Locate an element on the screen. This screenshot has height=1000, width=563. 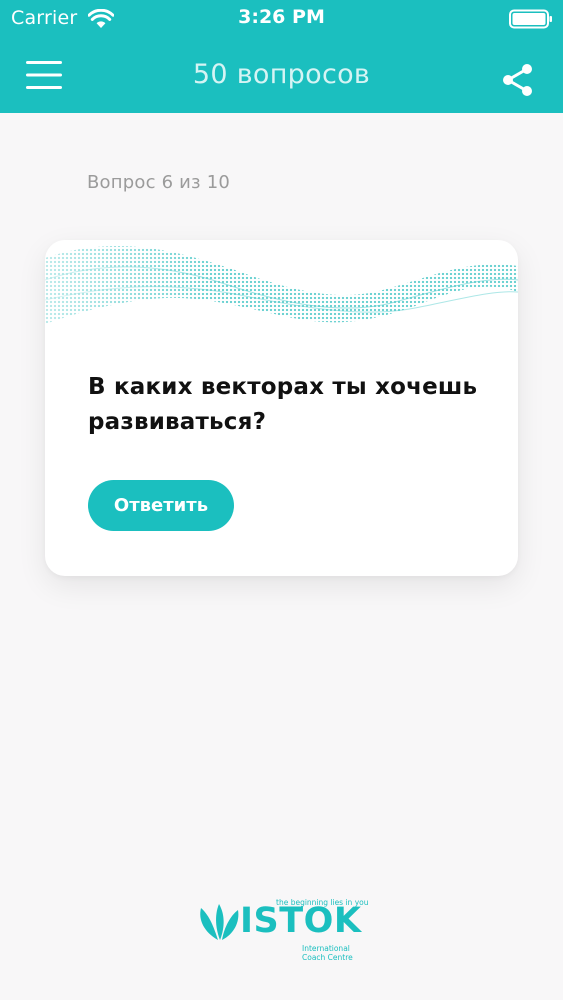
question-text: В каких векторах ты хочешь развиваться? is located at coordinates (283, 404).